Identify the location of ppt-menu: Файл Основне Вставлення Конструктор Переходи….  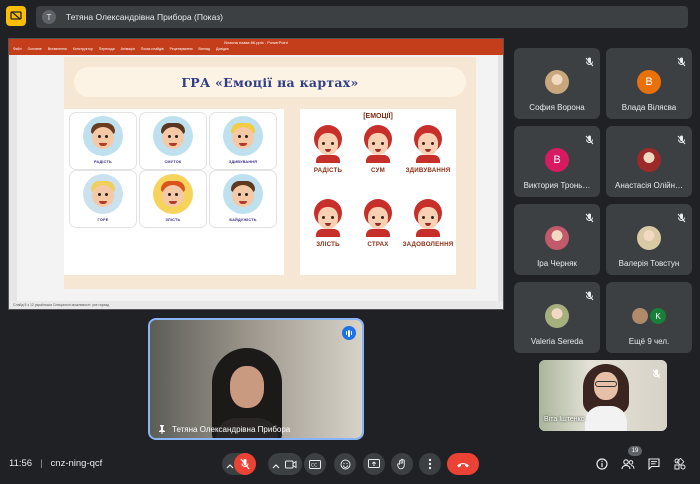
(121, 49).